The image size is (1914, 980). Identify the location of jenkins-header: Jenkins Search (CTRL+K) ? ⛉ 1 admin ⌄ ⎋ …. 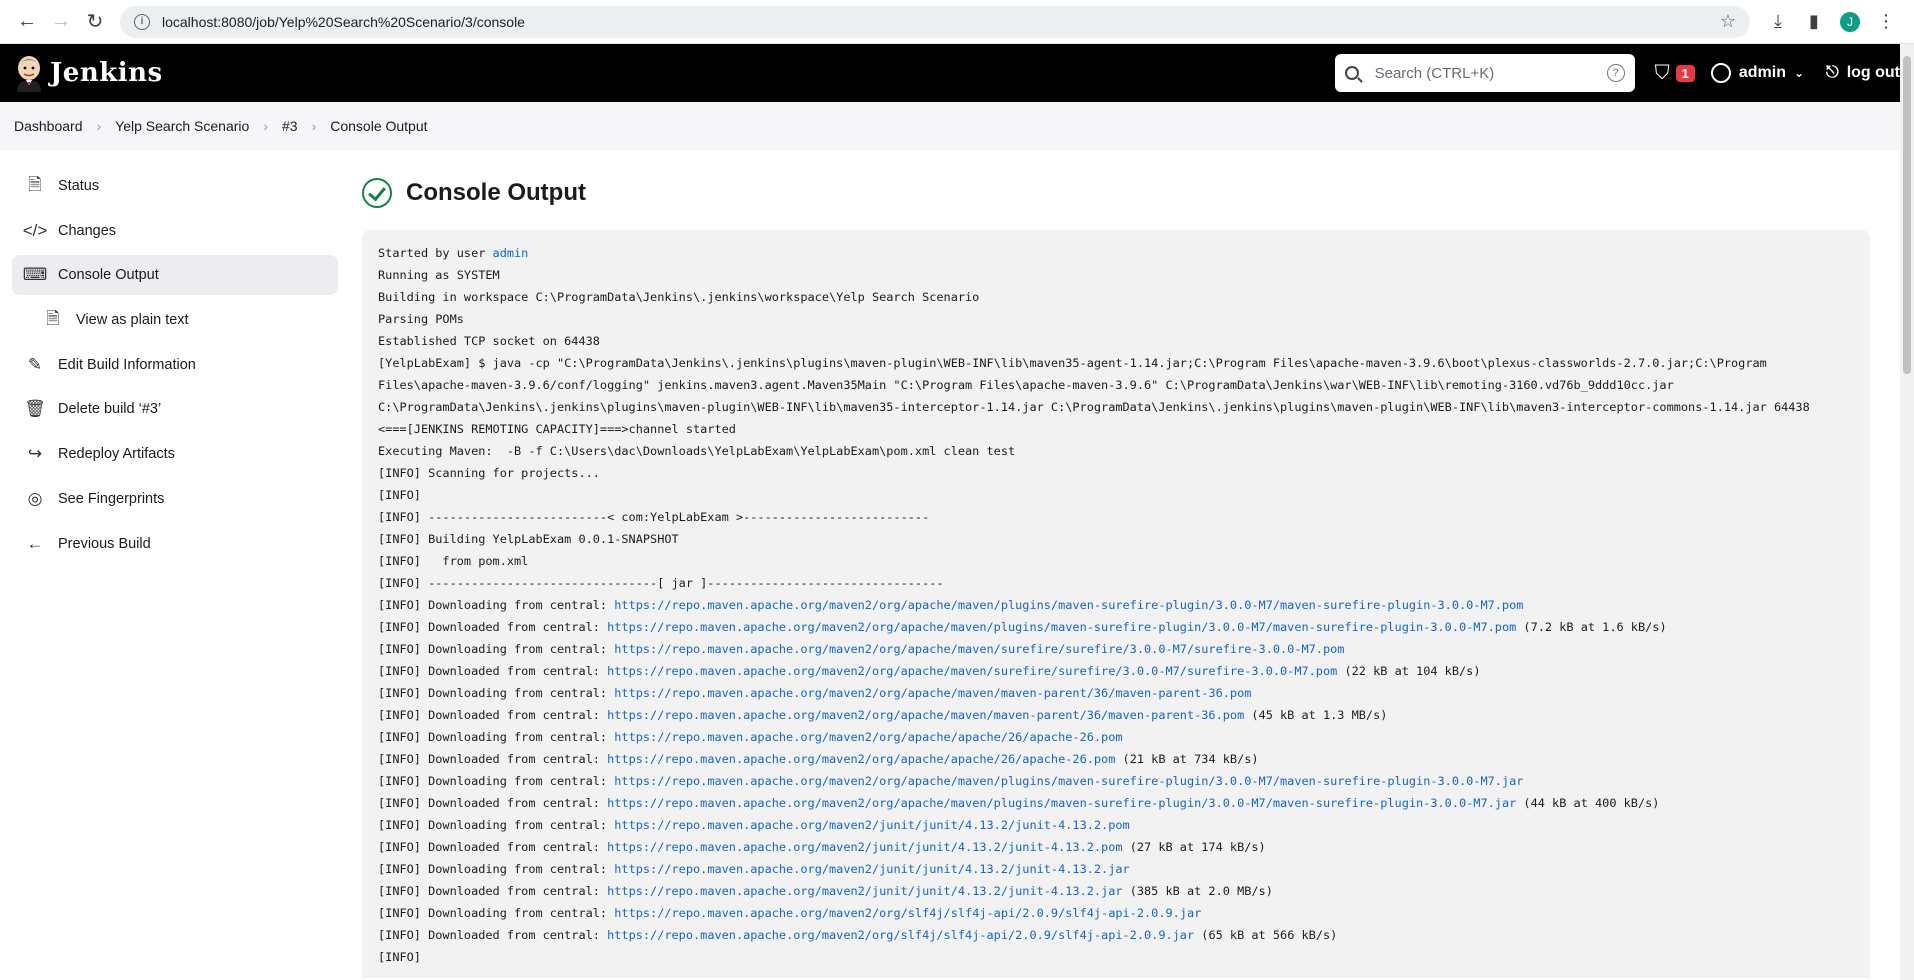
(957, 73).